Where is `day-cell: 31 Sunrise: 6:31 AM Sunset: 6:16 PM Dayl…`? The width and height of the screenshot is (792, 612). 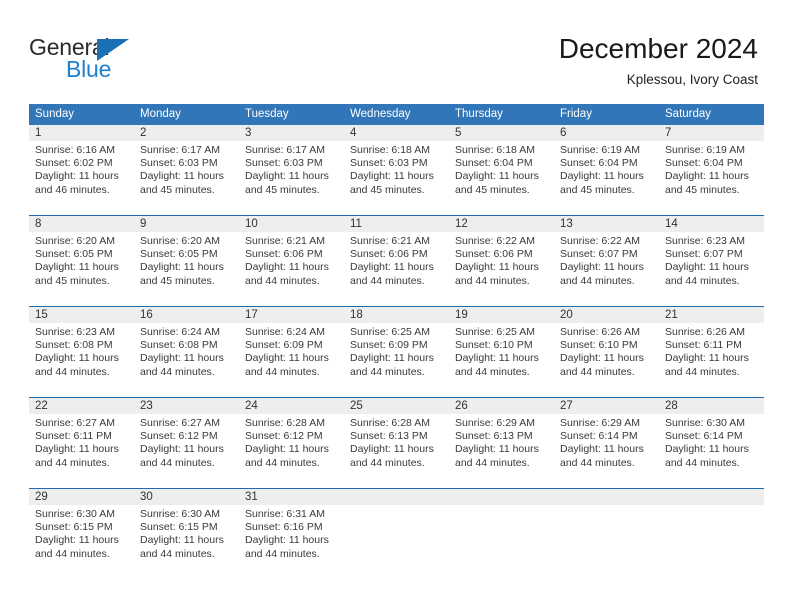 day-cell: 31 Sunrise: 6:31 AM Sunset: 6:16 PM Dayl… is located at coordinates (291, 528).